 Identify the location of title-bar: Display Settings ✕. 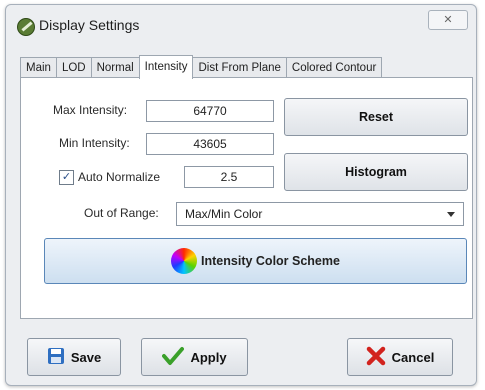
(241, 25).